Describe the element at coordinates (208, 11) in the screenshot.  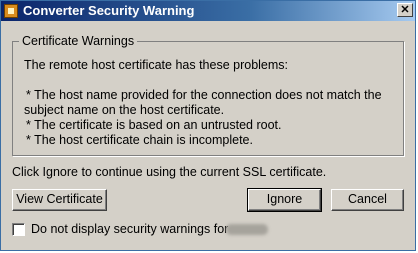
I see `title-bar: Converter Security Warning ✕` at that location.